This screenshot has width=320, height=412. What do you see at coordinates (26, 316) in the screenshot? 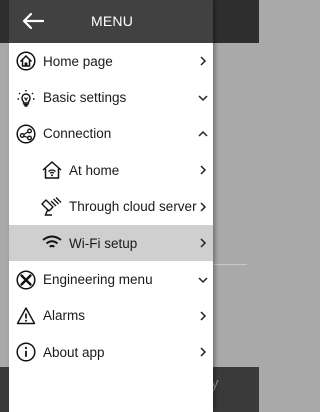
I see `warning-icon` at bounding box center [26, 316].